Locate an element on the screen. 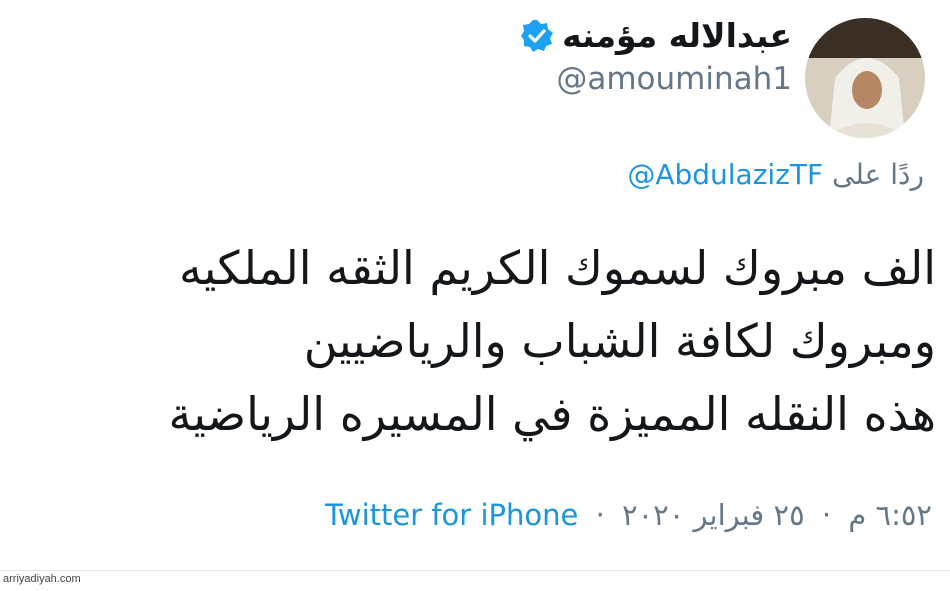 Image resolution: width=950 pixels, height=591 pixels. reply-prefix: ردًا على is located at coordinates (878, 174).